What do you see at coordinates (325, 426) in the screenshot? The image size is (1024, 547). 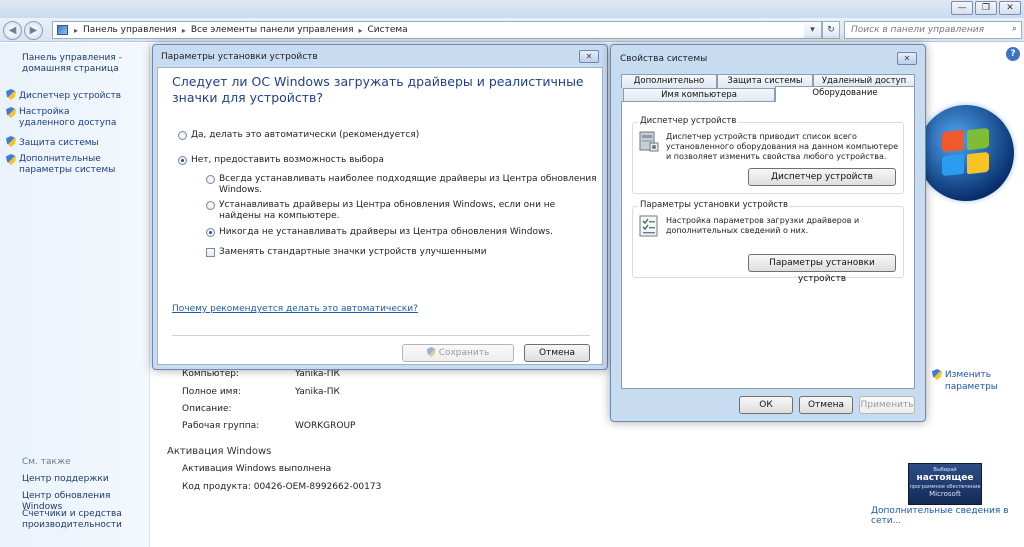 I see `workgroup-value: WORKGROUP` at bounding box center [325, 426].